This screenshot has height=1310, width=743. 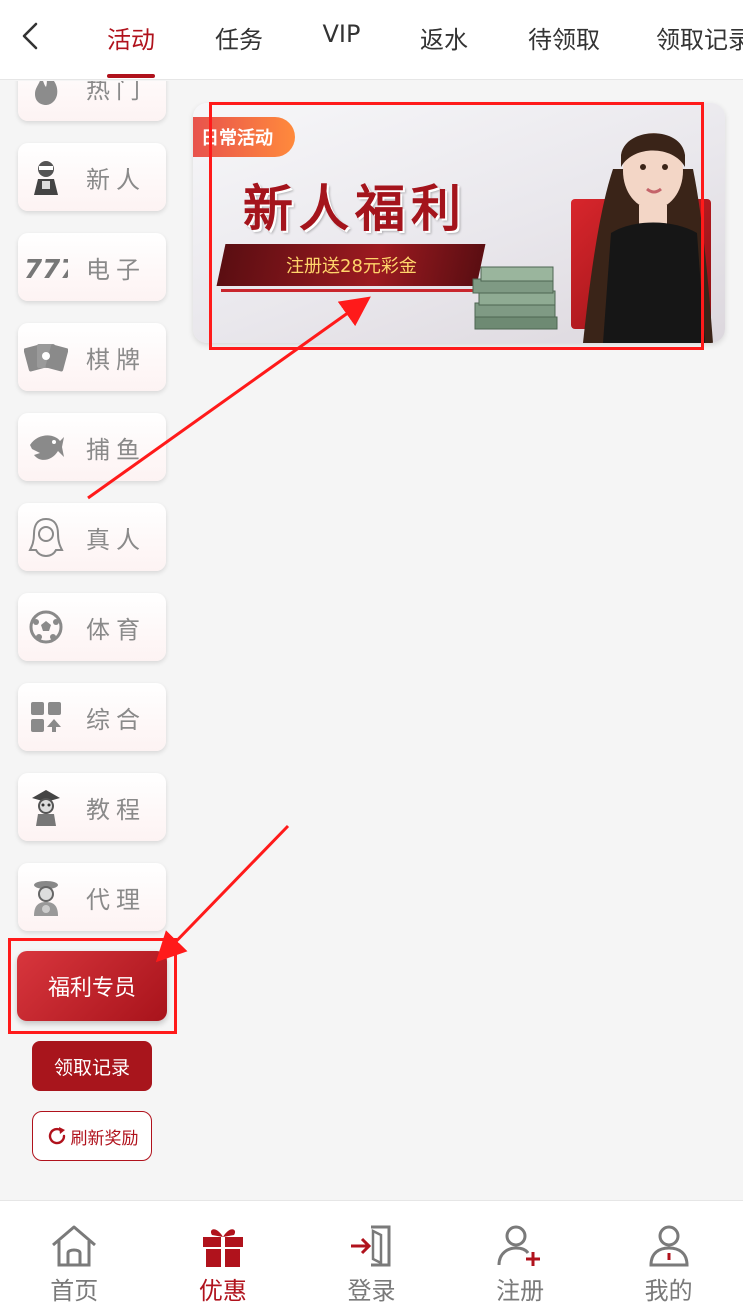 I want to click on nav-login: 登录, so click(x=371, y=1255).